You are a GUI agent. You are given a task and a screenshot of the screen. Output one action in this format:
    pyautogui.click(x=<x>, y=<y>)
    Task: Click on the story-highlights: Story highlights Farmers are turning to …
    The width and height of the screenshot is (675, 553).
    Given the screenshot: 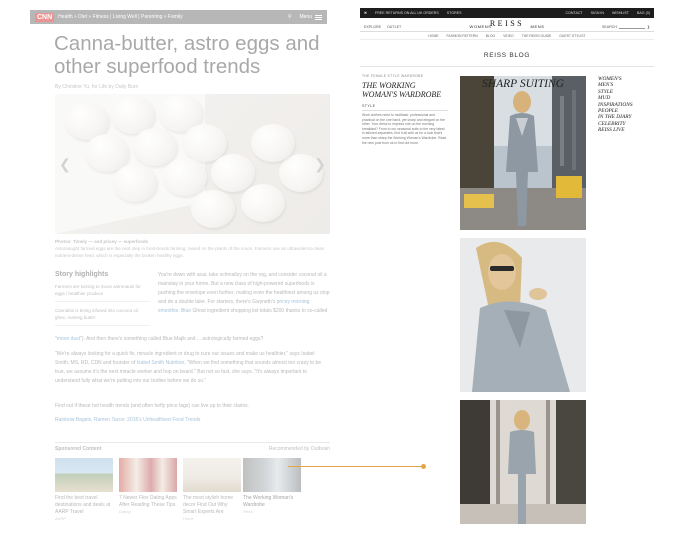 What is the action you would take?
    pyautogui.click(x=102, y=301)
    